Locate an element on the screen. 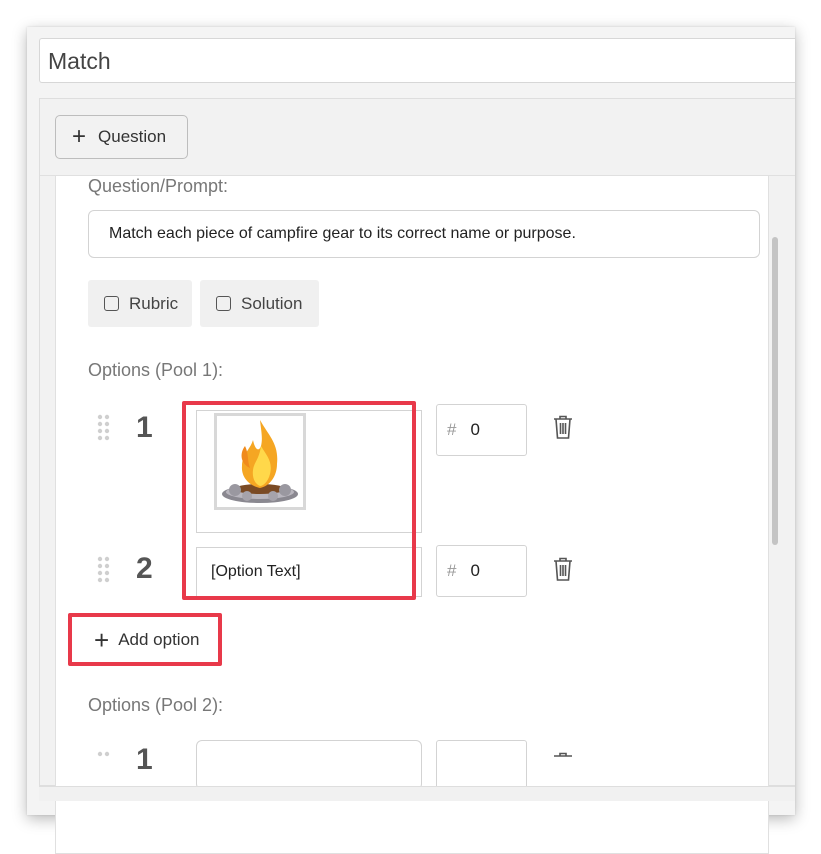  solution-checkbox is located at coordinates (223, 303).